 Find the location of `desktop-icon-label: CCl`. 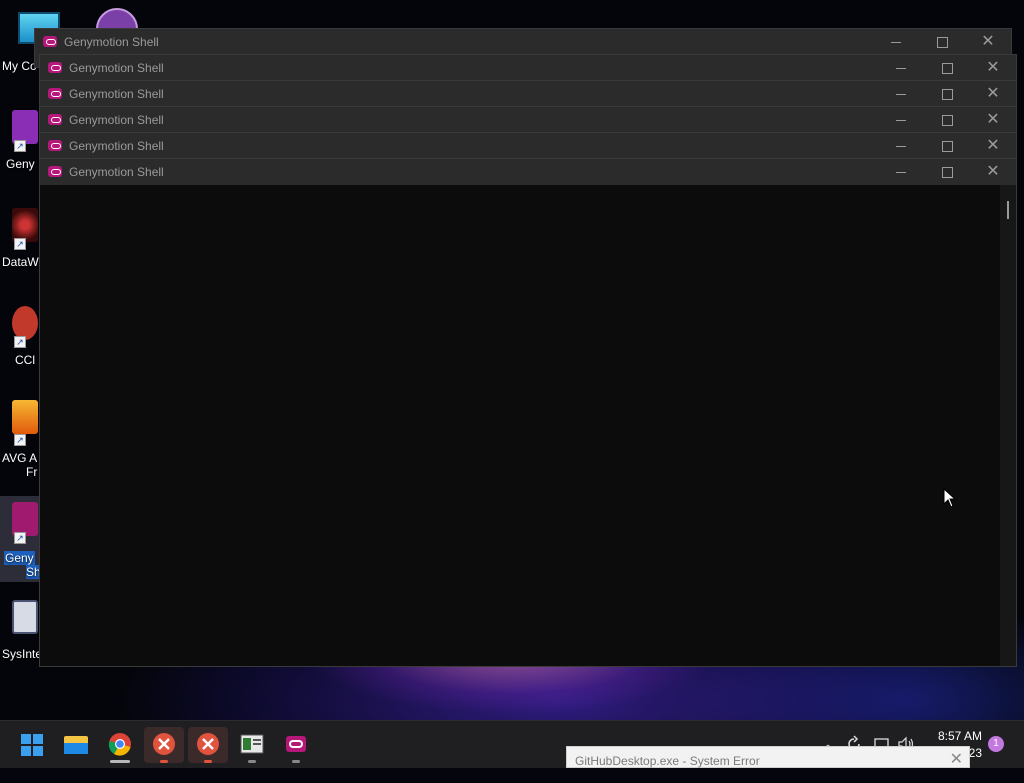

desktop-icon-label: CCl is located at coordinates (25, 360).